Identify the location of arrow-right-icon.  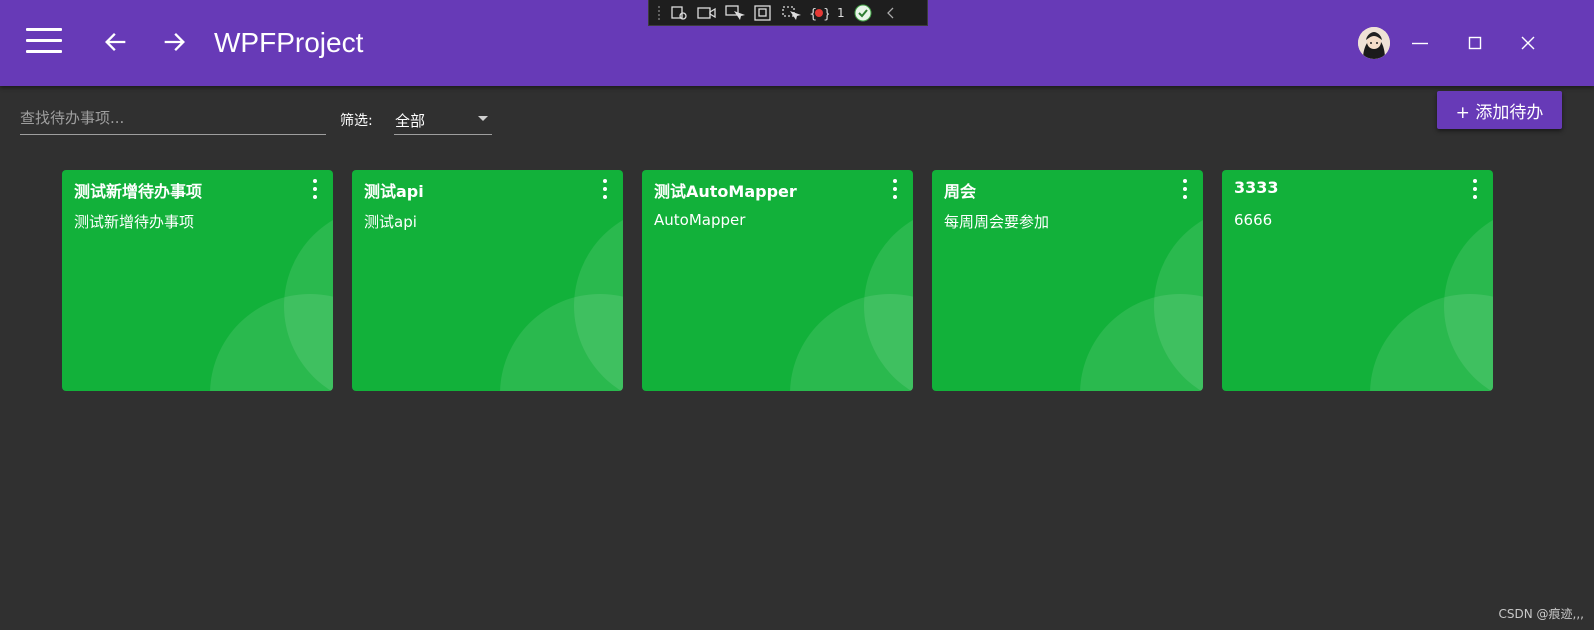
(174, 42).